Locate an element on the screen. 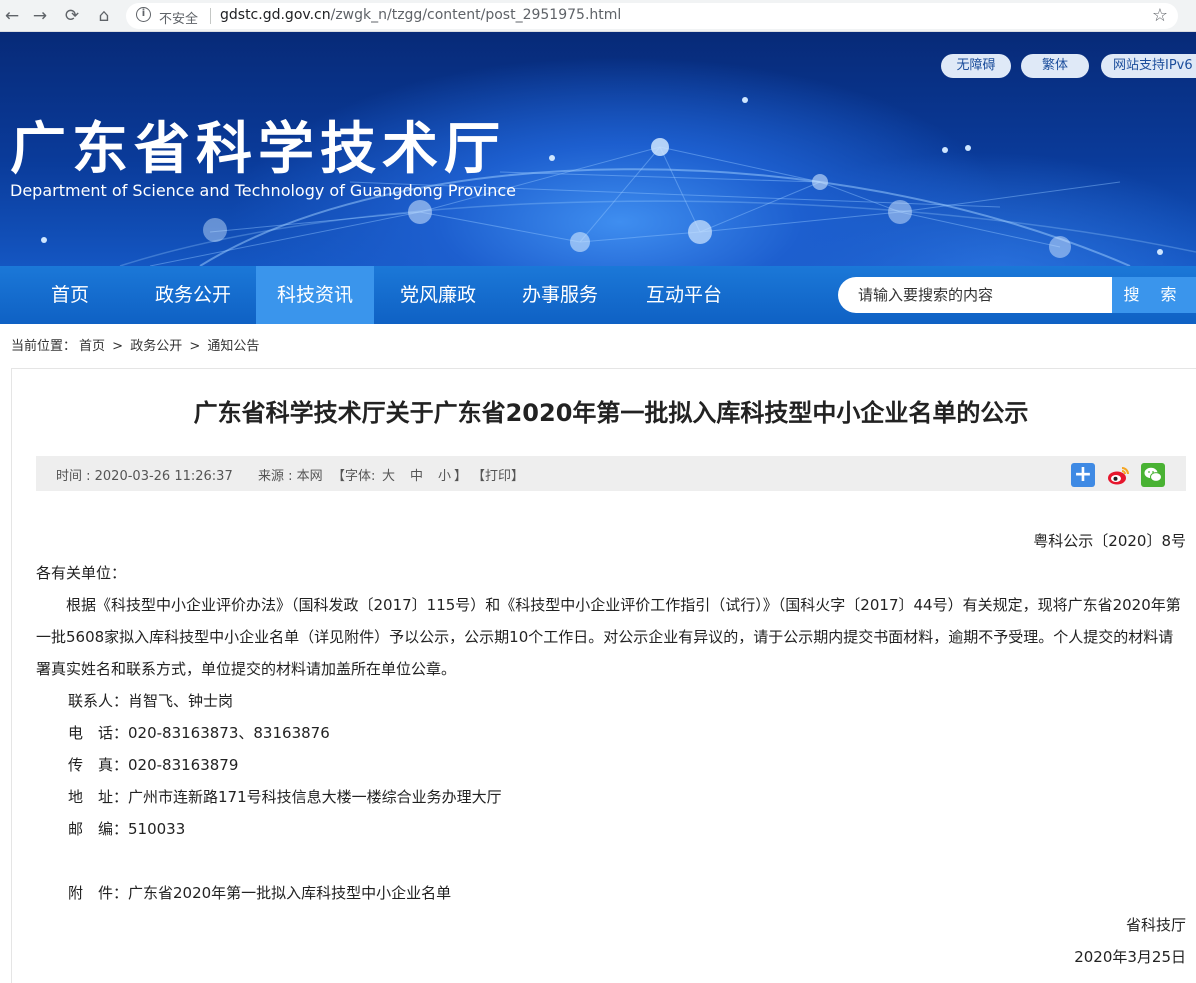 The image size is (1196, 983). forward-arrow-icon: → is located at coordinates (40, 16).